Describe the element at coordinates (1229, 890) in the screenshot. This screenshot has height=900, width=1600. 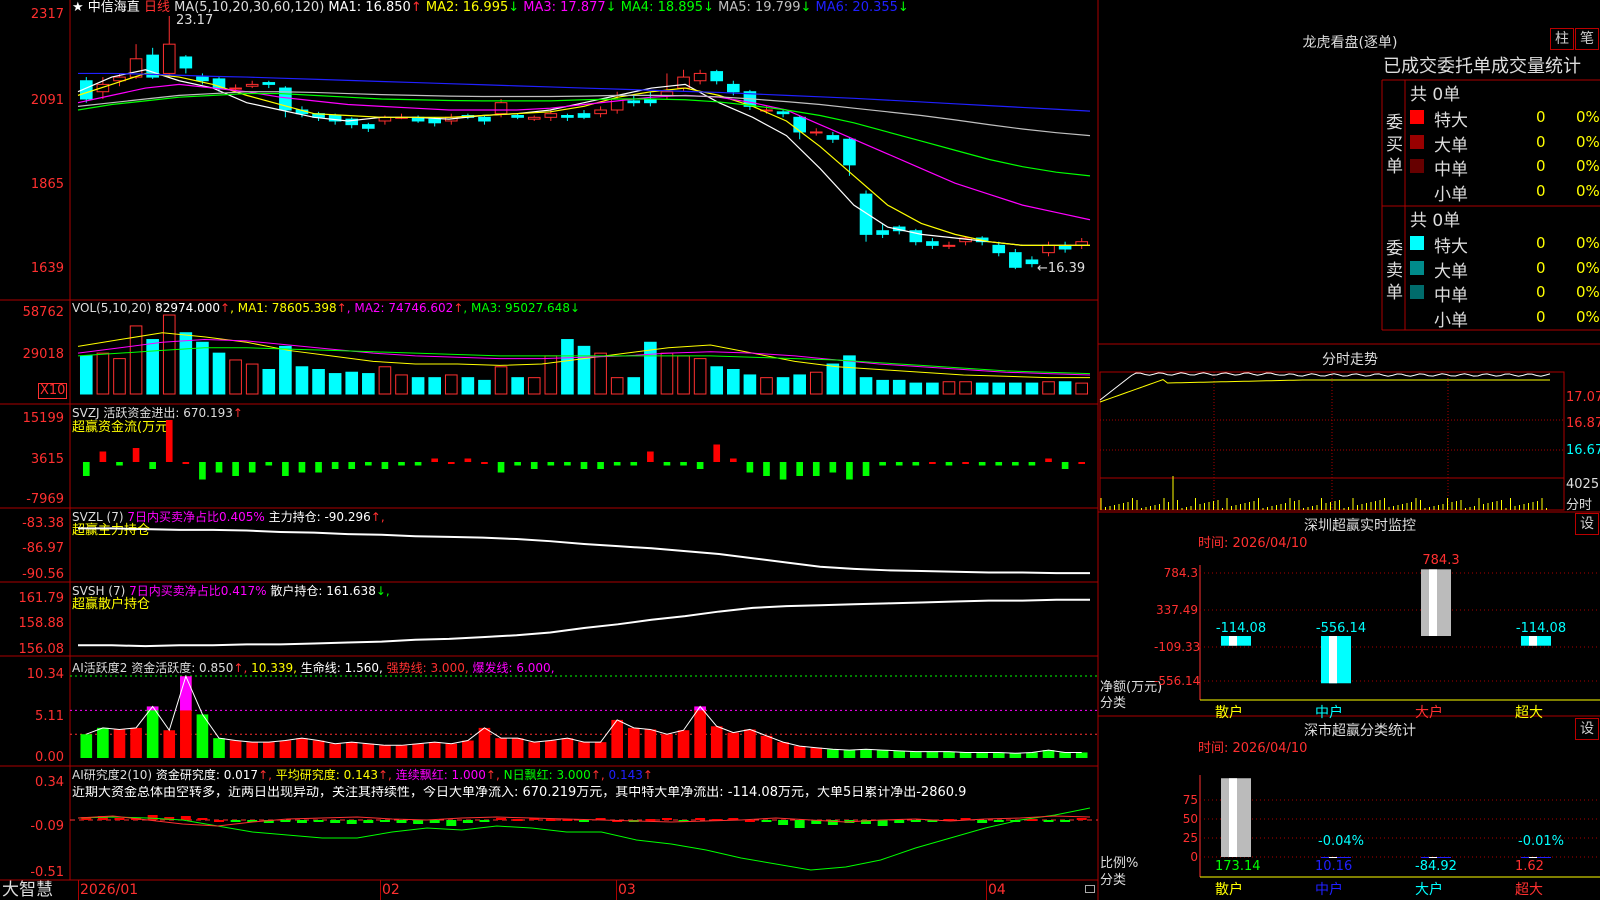
I see `x-category-label: 散户` at that location.